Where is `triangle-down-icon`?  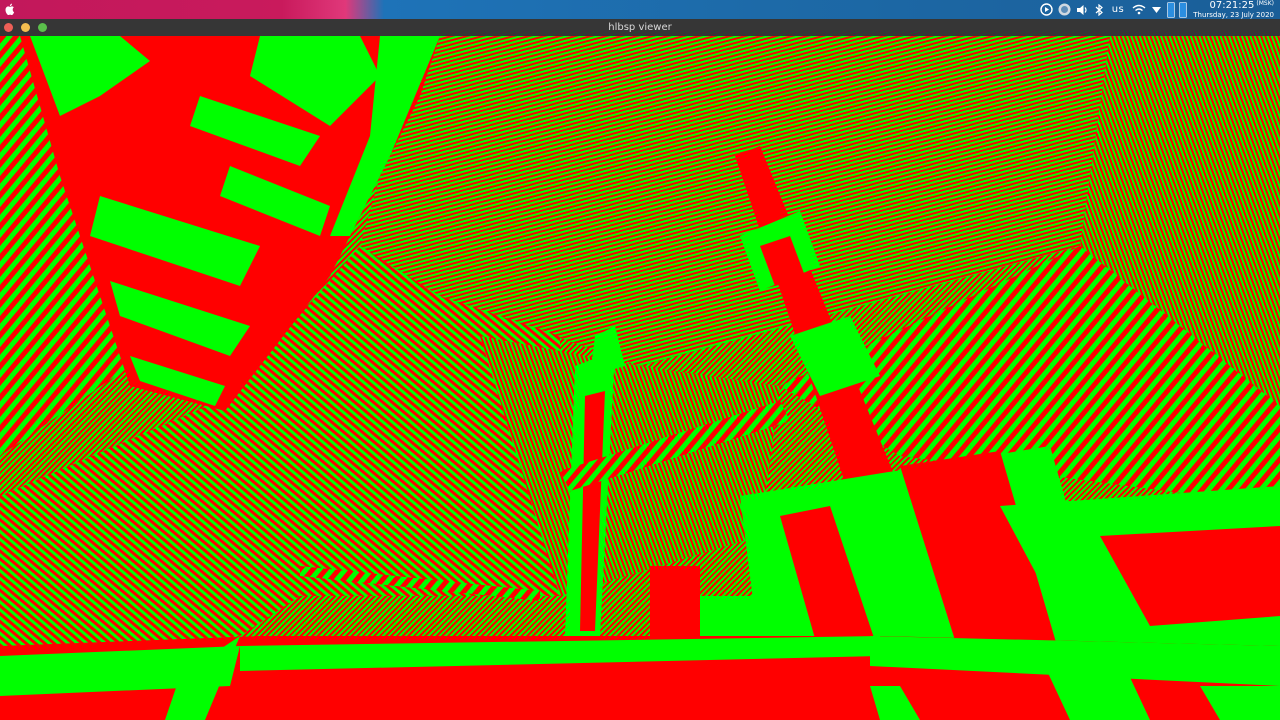
triangle-down-icon is located at coordinates (1156, 9).